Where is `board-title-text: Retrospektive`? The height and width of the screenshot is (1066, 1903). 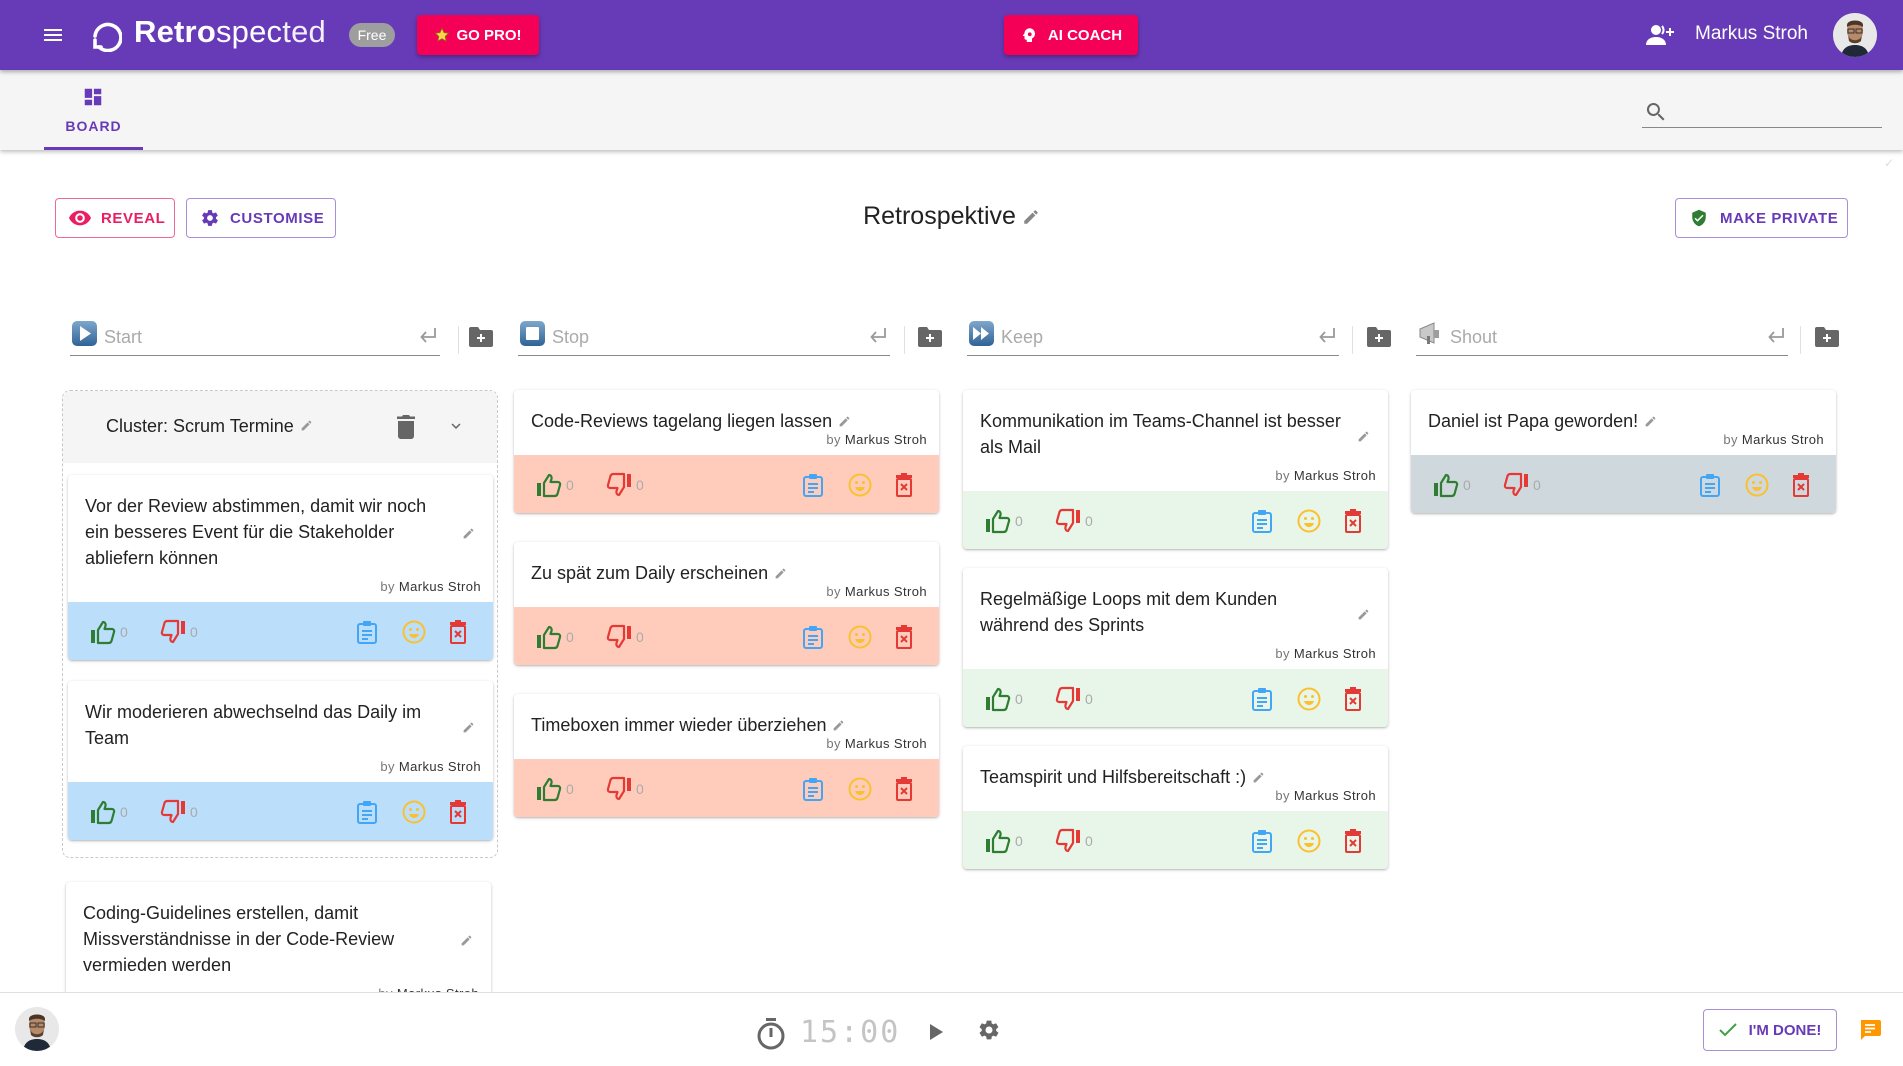
board-title-text: Retrospektive is located at coordinates (939, 216).